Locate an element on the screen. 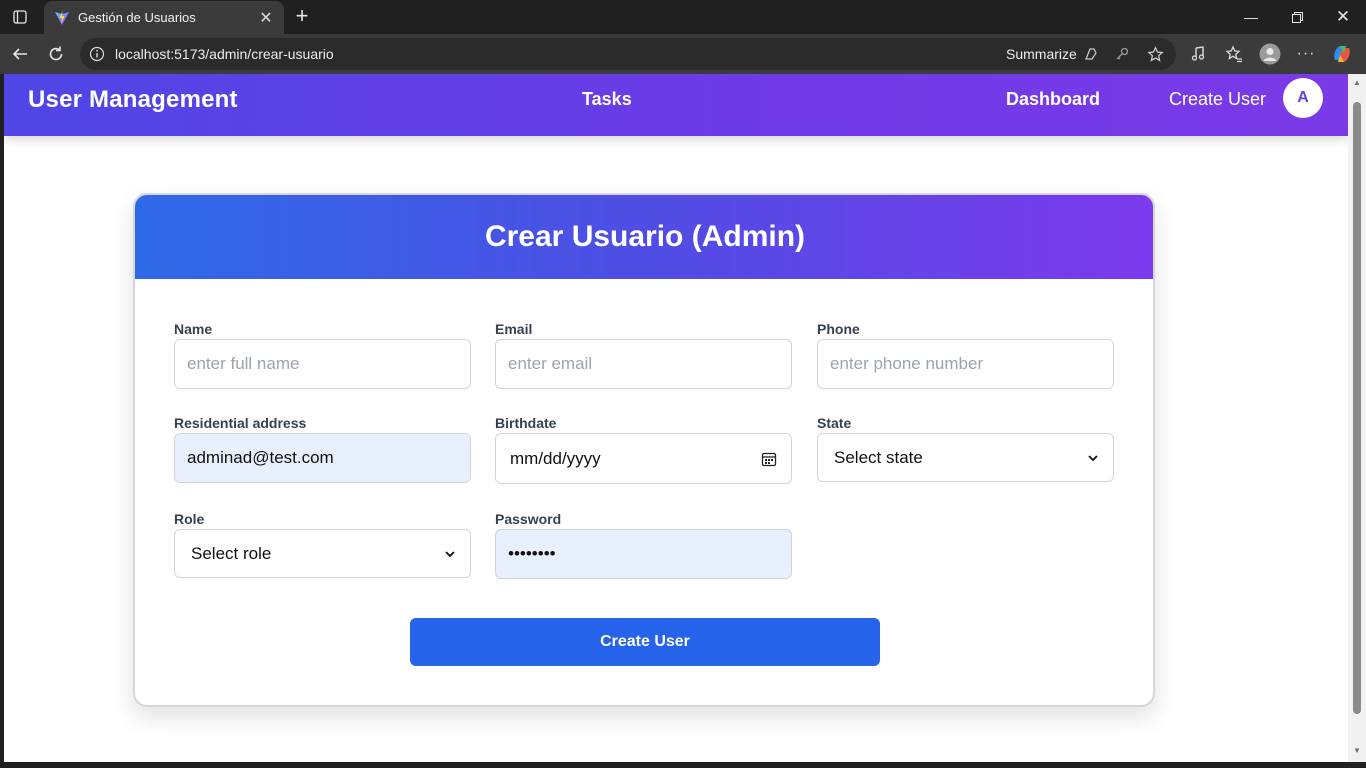  scrollbar-thumb is located at coordinates (1357, 408).